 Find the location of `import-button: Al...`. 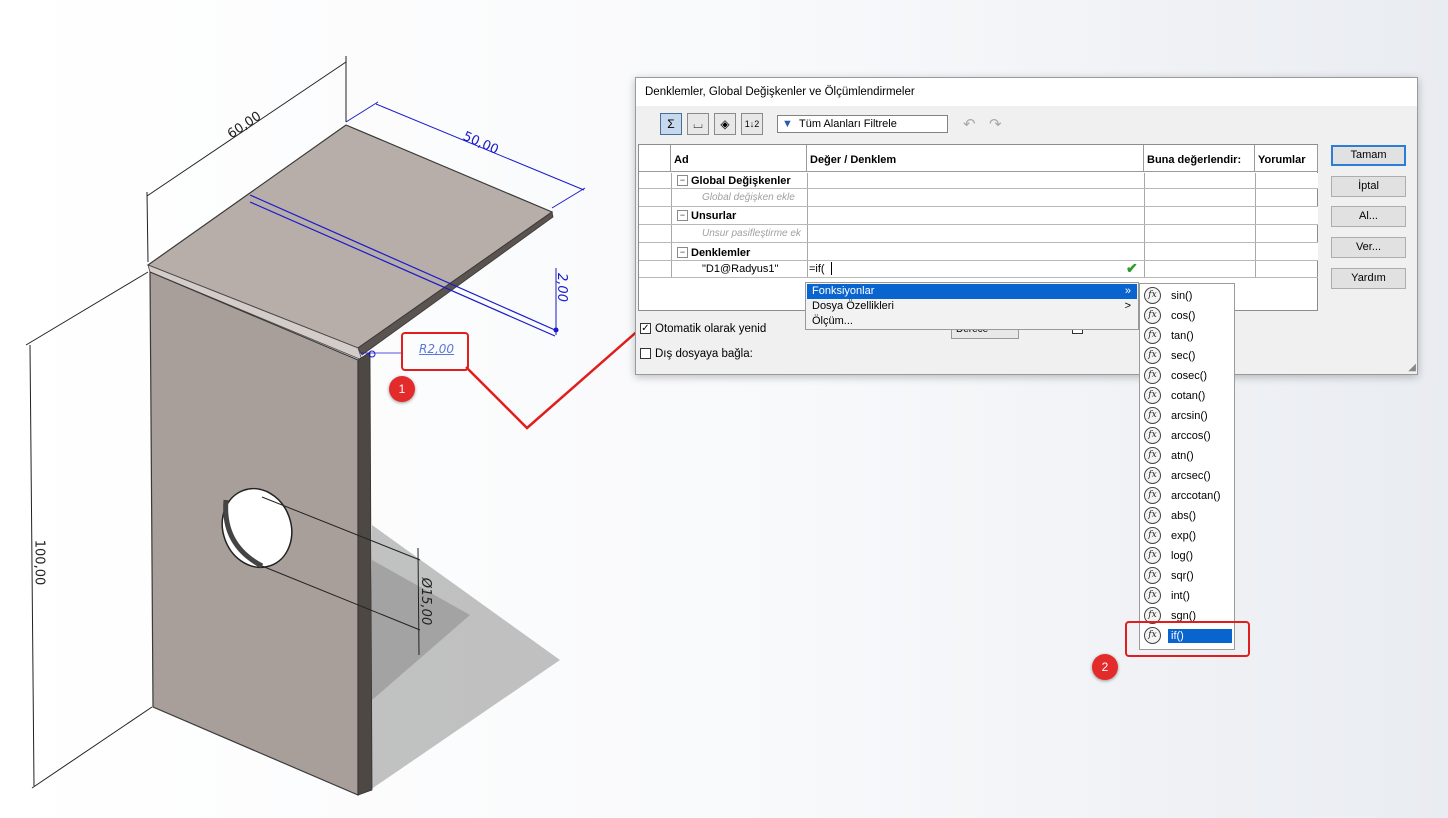

import-button: Al... is located at coordinates (1368, 216).